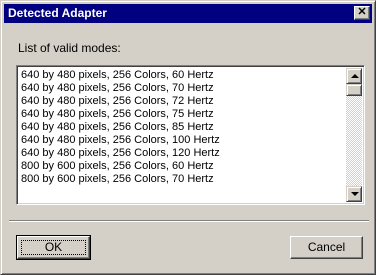  I want to click on scroll-thumb, so click(354, 90).